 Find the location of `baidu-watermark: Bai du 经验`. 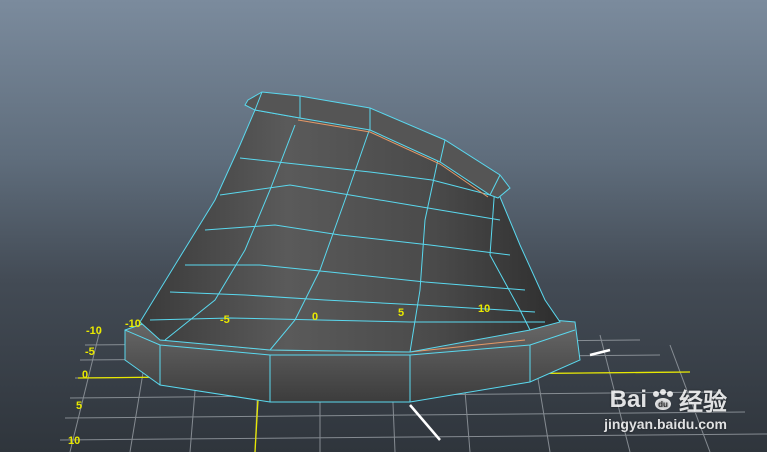

baidu-watermark: Bai du 经验 is located at coordinates (668, 399).